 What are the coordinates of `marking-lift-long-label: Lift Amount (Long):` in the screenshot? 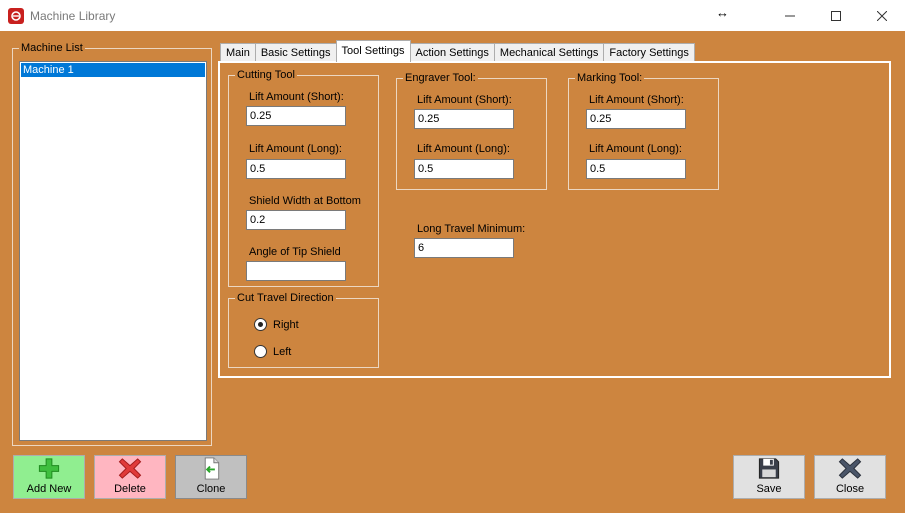 It's located at (635, 149).